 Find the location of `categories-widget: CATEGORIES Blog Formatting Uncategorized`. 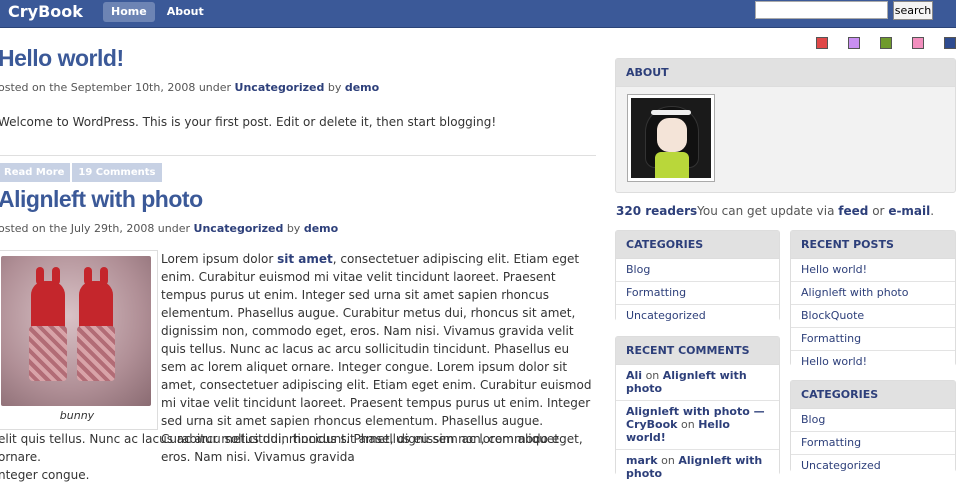

categories-widget: CATEGORIES Blog Formatting Uncategorized is located at coordinates (697, 278).